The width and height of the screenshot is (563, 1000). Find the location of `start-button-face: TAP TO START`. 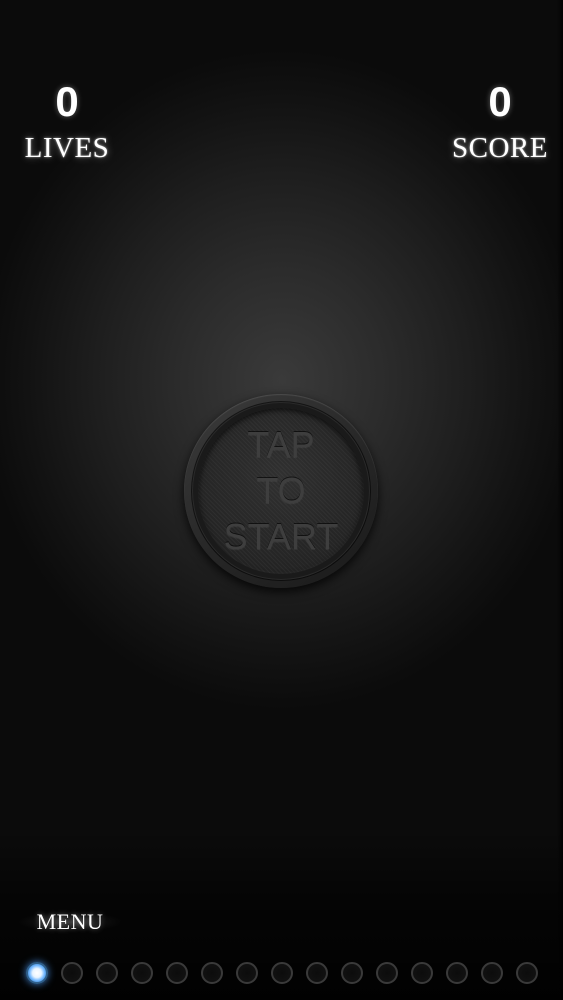

start-button-face: TAP TO START is located at coordinates (281, 491).